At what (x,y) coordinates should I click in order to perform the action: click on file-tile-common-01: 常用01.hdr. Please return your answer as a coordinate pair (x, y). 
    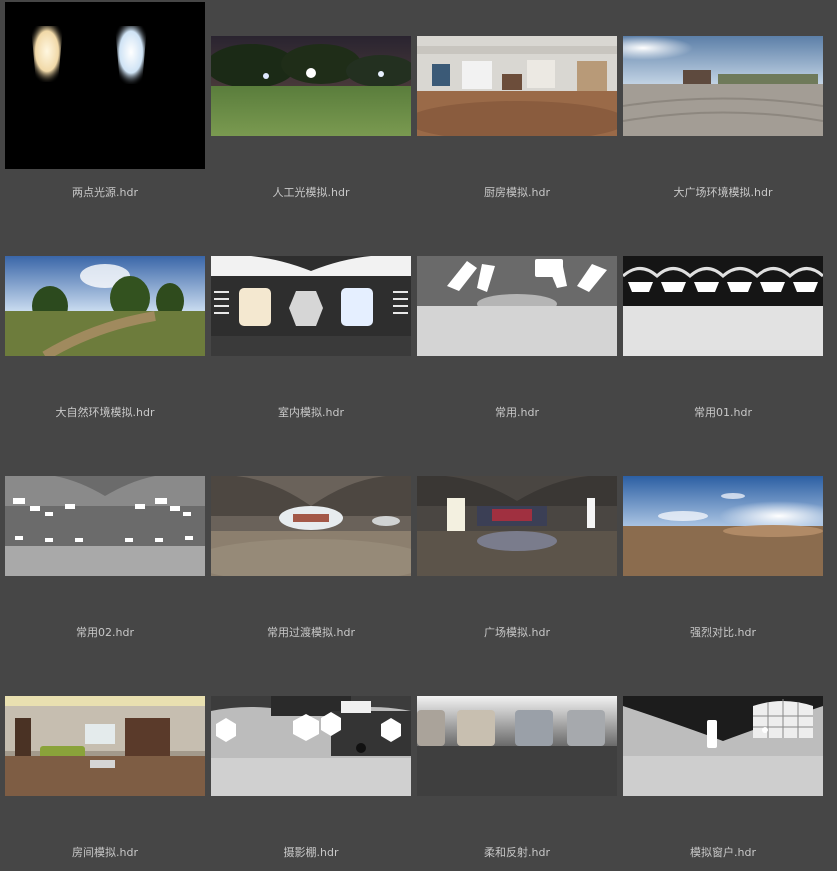
    Looking at the image, I should click on (726, 329).